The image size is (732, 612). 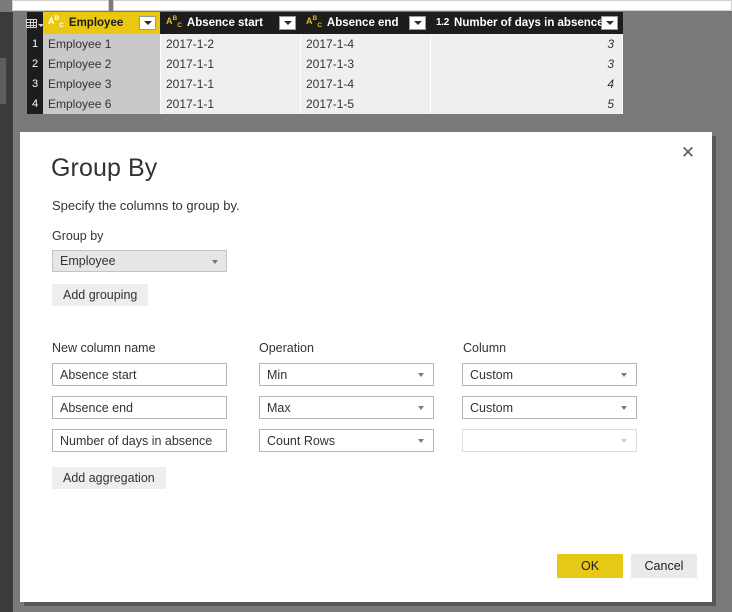 I want to click on add-grouping-button: Add grouping, so click(x=100, y=295).